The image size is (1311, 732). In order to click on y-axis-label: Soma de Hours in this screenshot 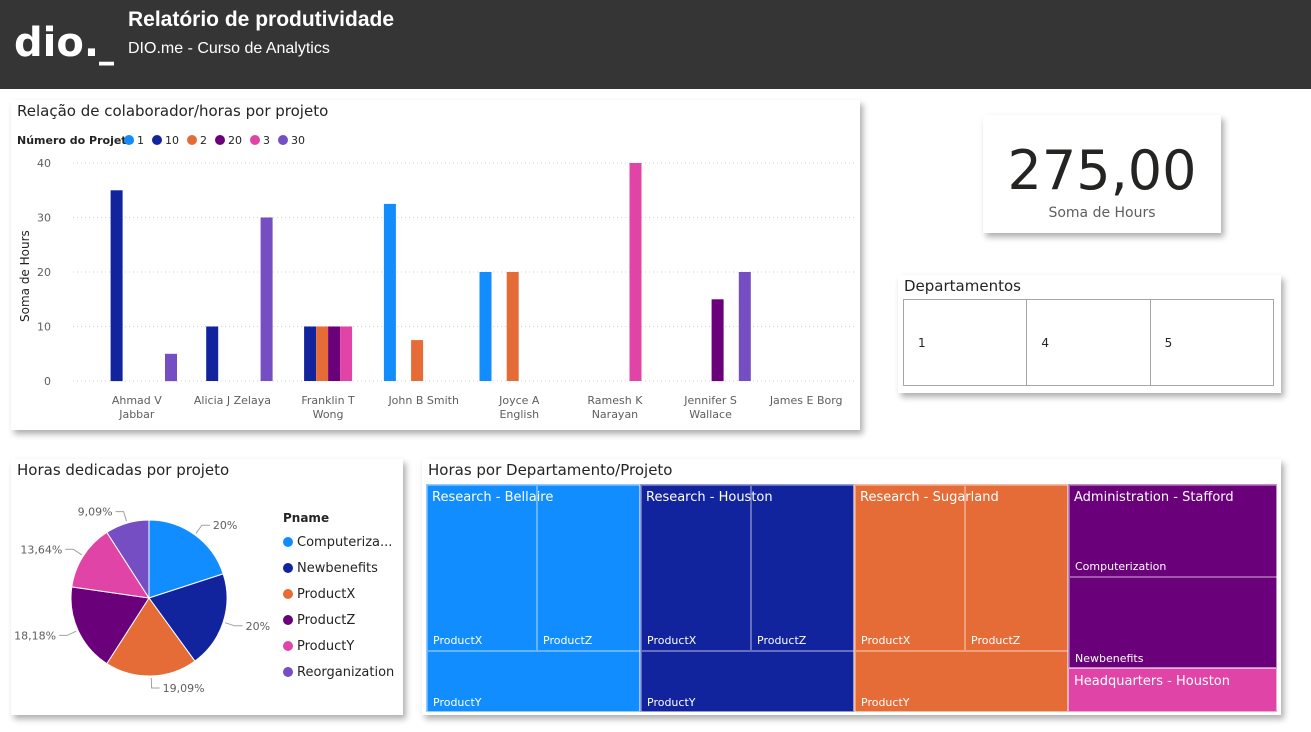, I will do `click(25, 276)`.